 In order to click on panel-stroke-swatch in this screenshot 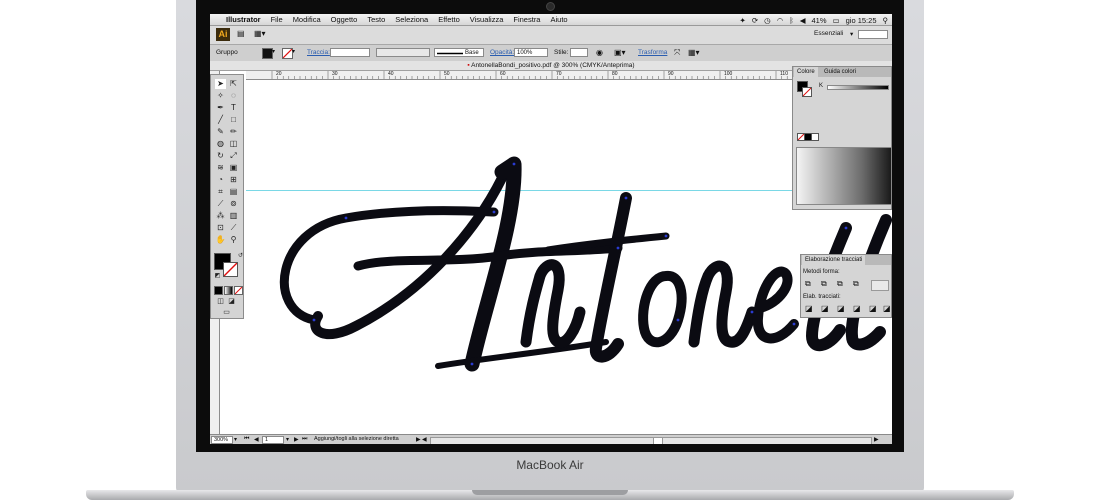, I will do `click(807, 92)`.